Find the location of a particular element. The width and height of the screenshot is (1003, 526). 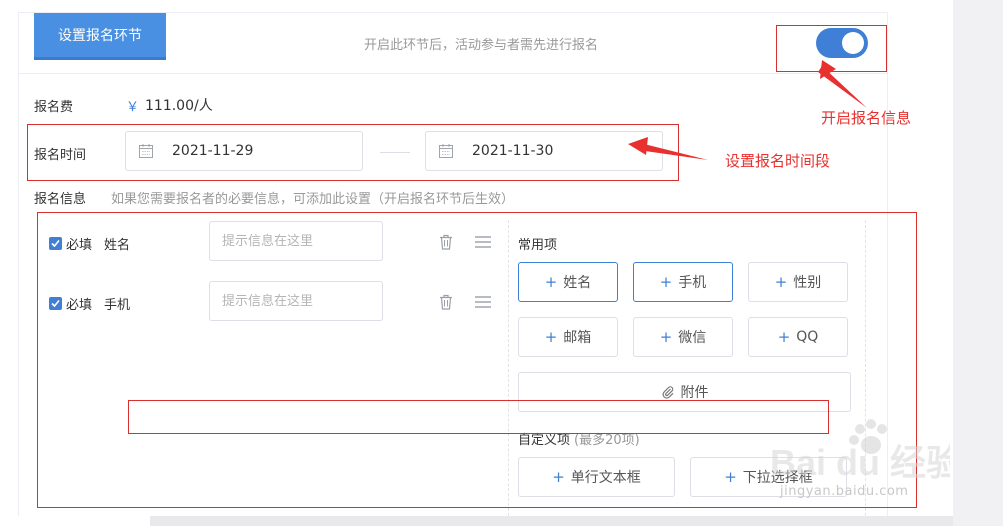

watermark-site: jingyan.baidu.com is located at coordinates (844, 491).